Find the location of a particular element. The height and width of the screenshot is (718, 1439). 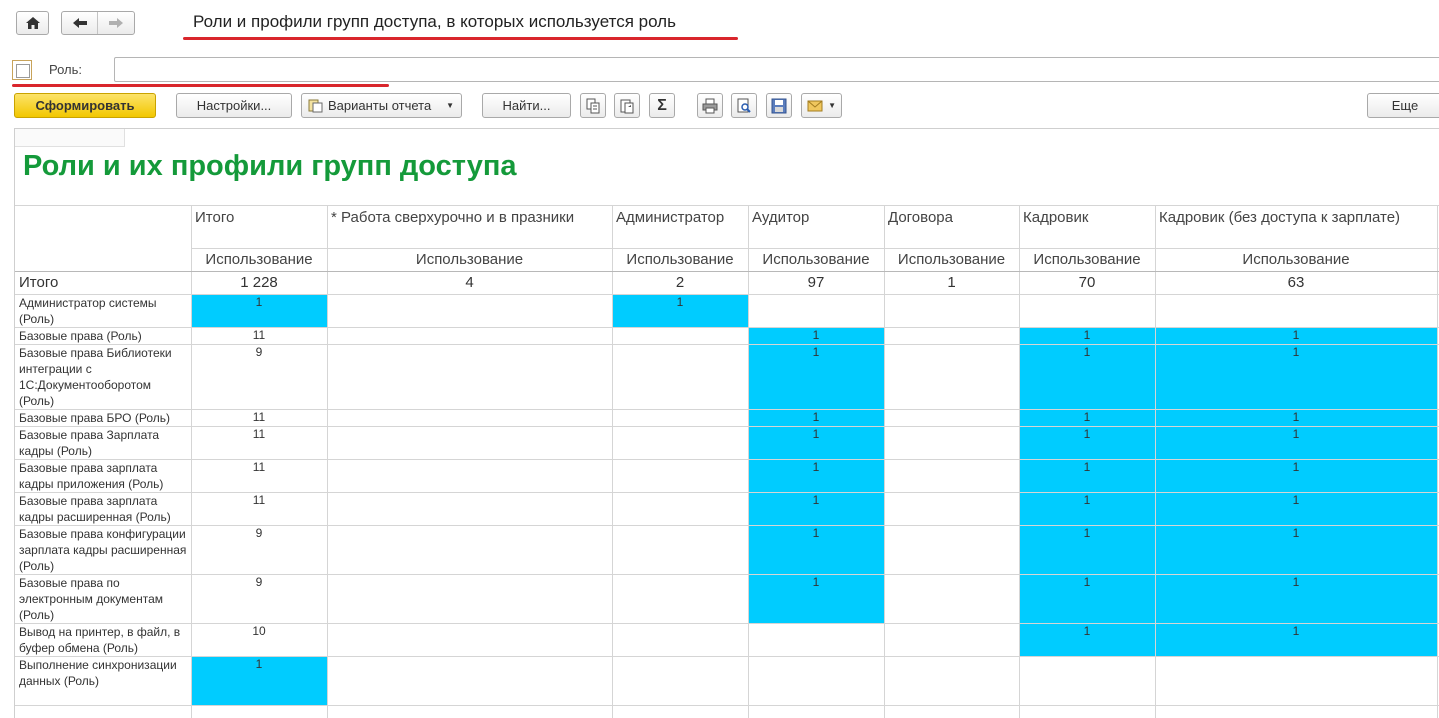

paste-button is located at coordinates (627, 105).